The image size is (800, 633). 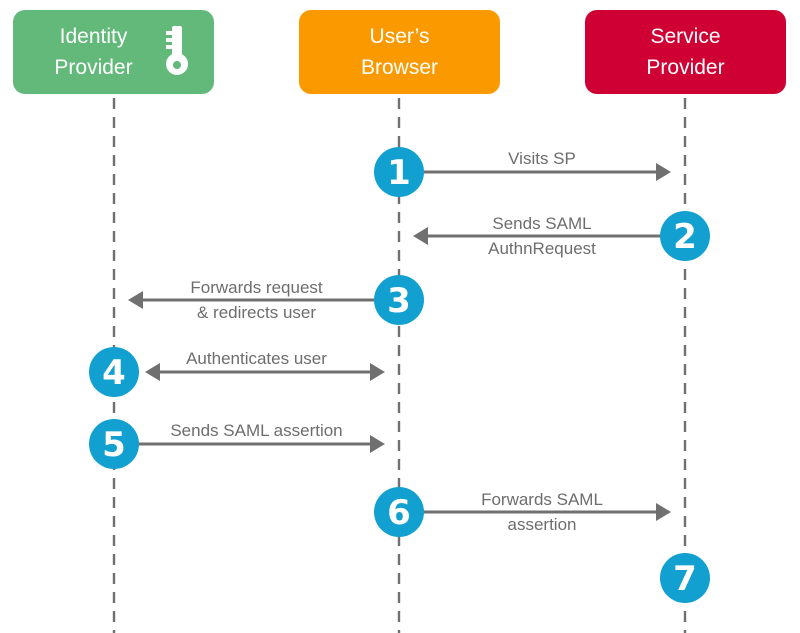 I want to click on step-number-6: 6, so click(x=399, y=513).